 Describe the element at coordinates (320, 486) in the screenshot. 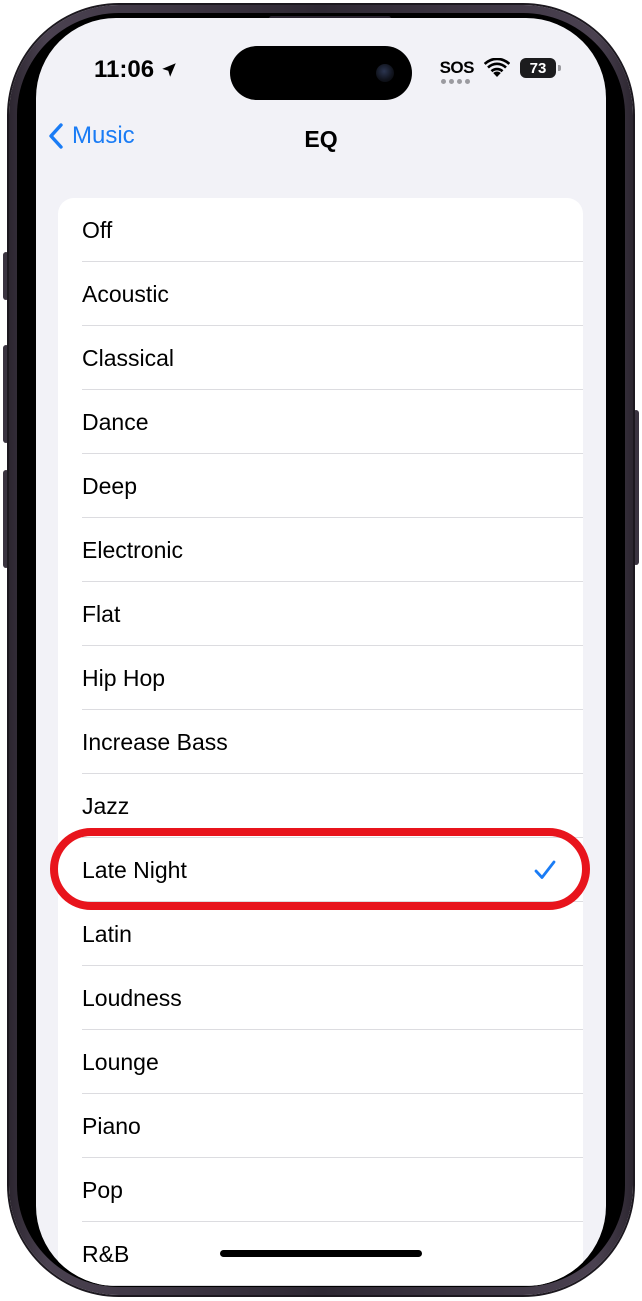

I see `eq-option-deep: Deep` at that location.